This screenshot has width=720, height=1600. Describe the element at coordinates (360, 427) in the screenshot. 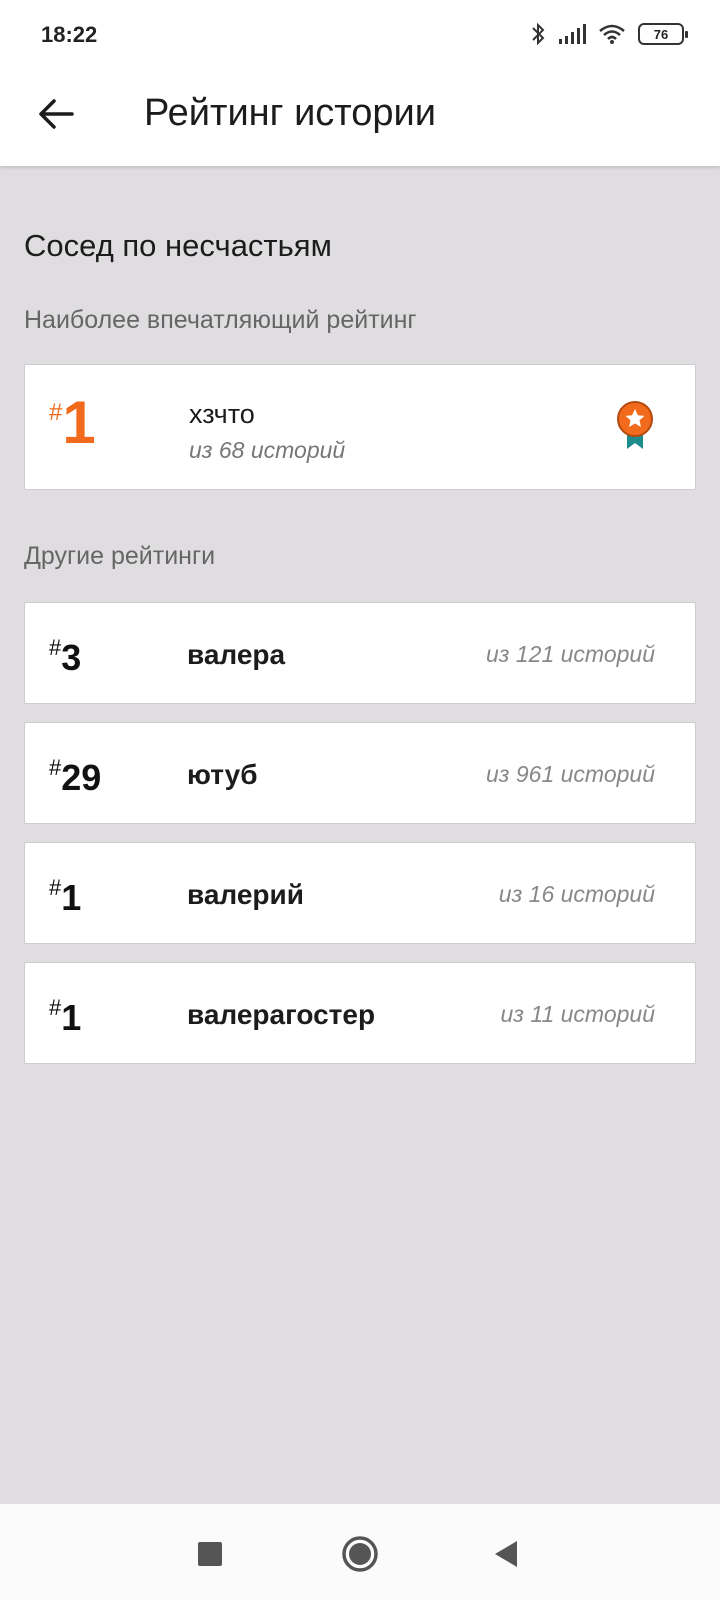

I see `best-rating-card: #1 хзчто из 68 историй` at that location.